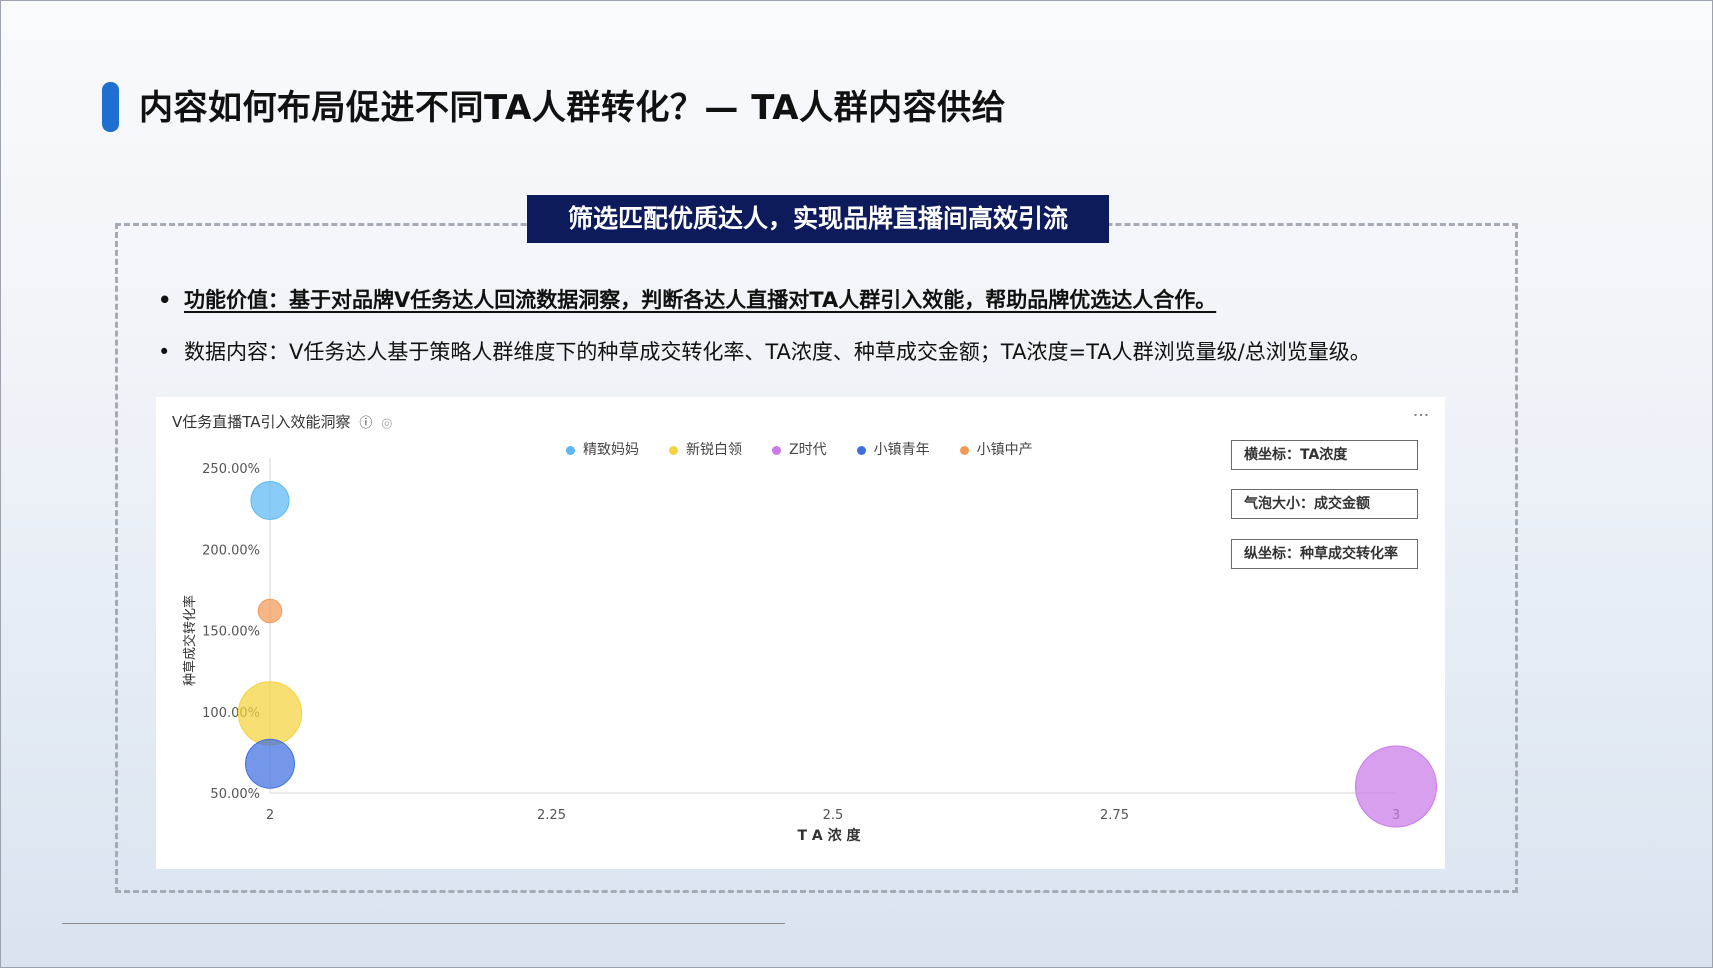 This screenshot has height=968, width=1713. I want to click on y-tick-label: 250.00%, so click(231, 469).